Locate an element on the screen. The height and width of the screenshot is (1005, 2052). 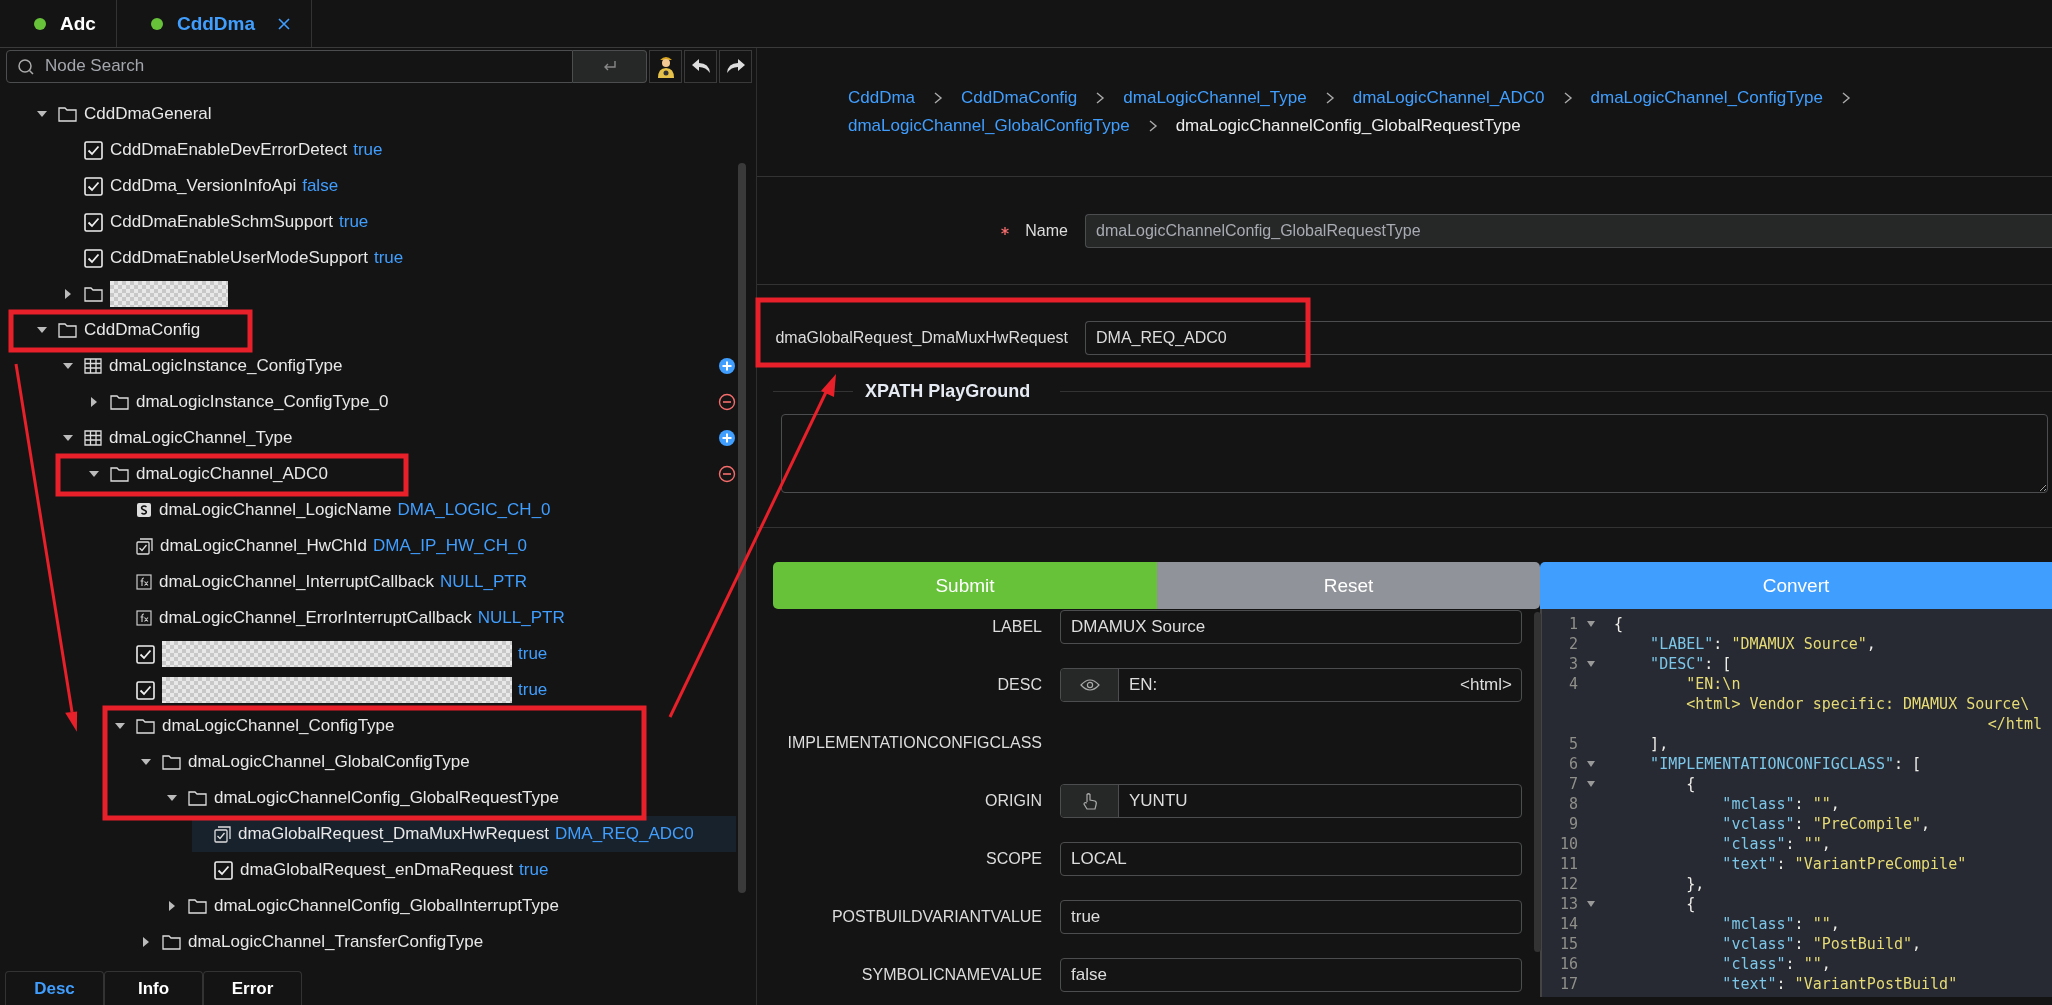
breadcrumb-link: CddDmaConfig is located at coordinates (1019, 98).